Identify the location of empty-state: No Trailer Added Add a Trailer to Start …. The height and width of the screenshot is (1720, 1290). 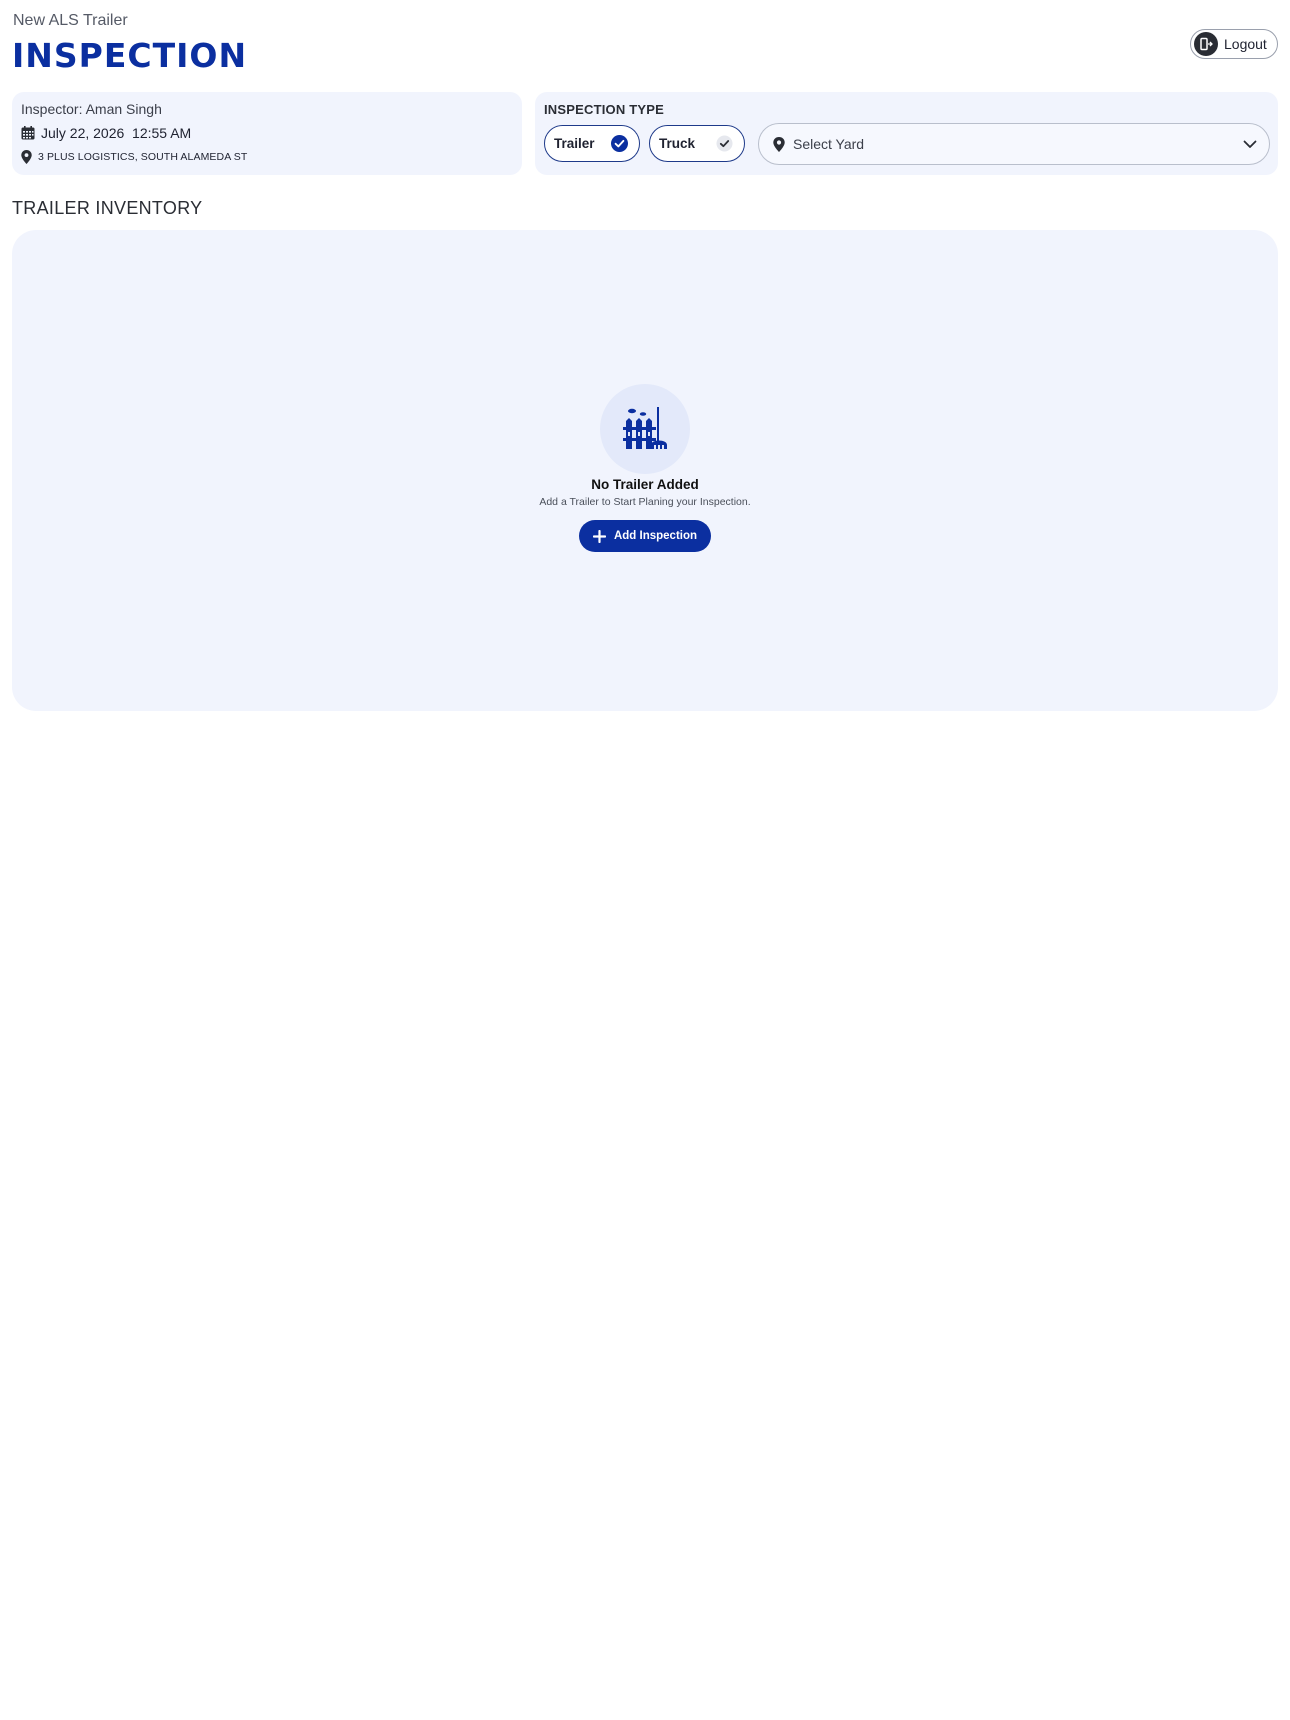
(645, 468).